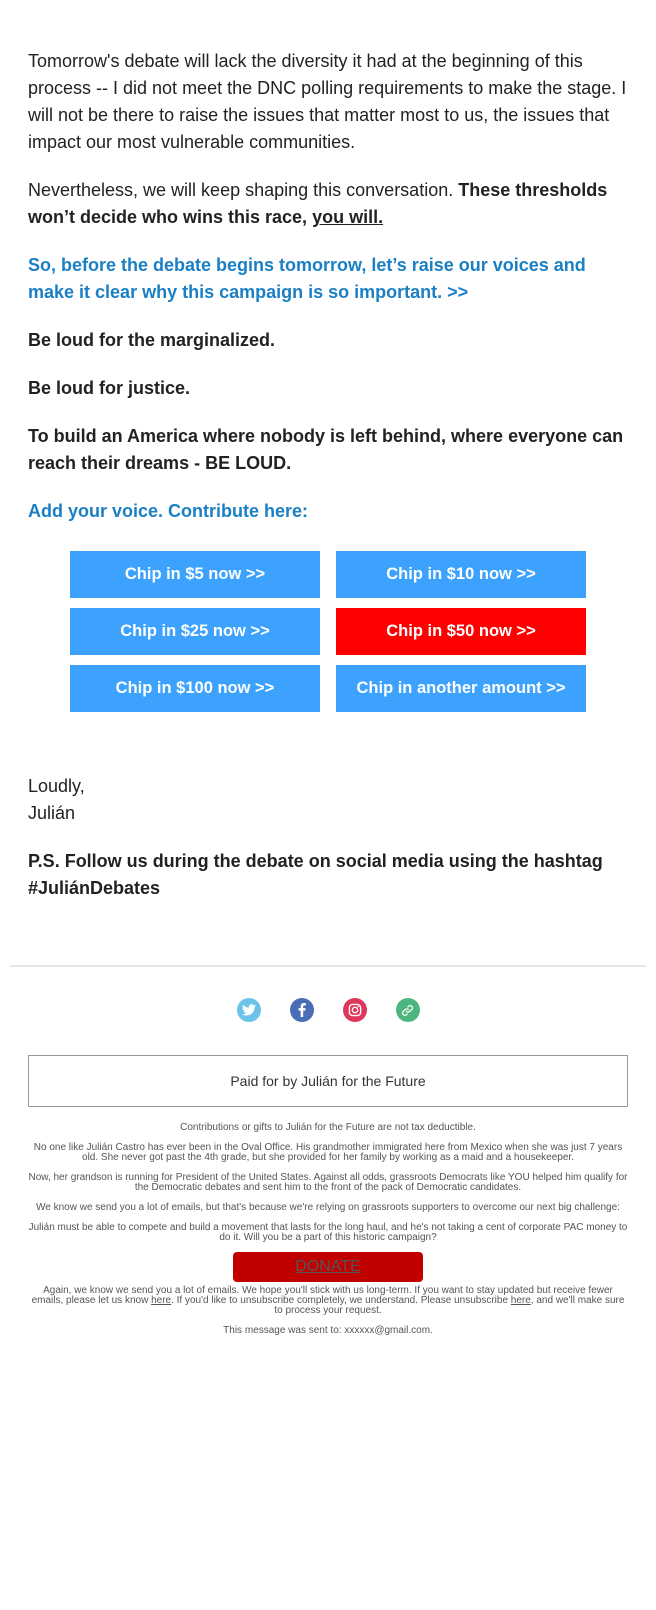  I want to click on twitter-icon, so click(248, 1010).